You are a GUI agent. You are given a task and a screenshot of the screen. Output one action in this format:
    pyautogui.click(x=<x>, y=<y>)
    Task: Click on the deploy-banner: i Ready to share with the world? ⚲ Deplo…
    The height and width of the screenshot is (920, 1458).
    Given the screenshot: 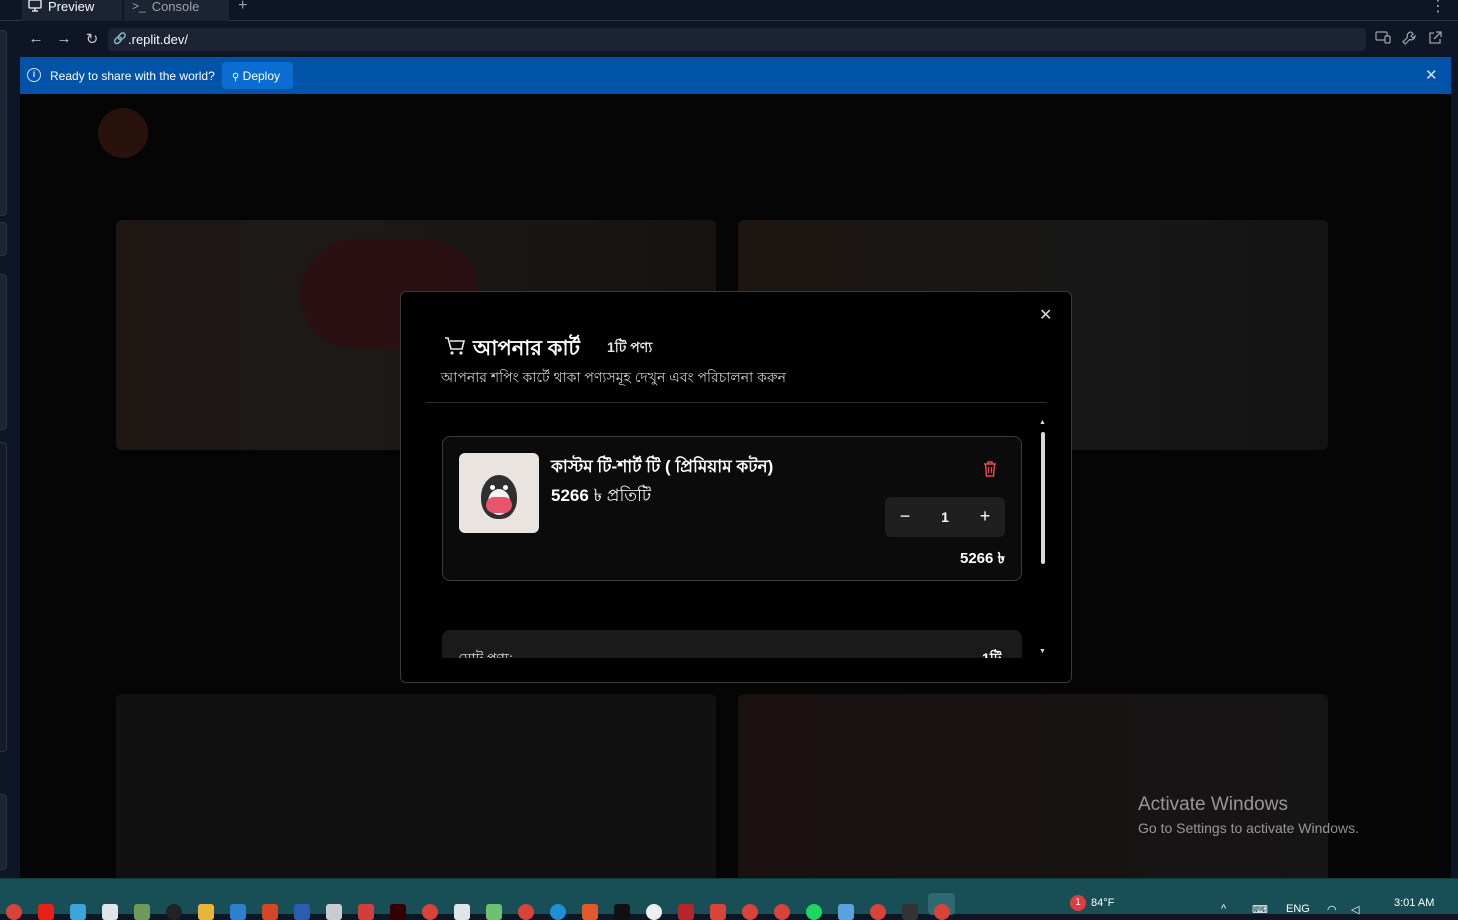 What is the action you would take?
    pyautogui.click(x=735, y=75)
    